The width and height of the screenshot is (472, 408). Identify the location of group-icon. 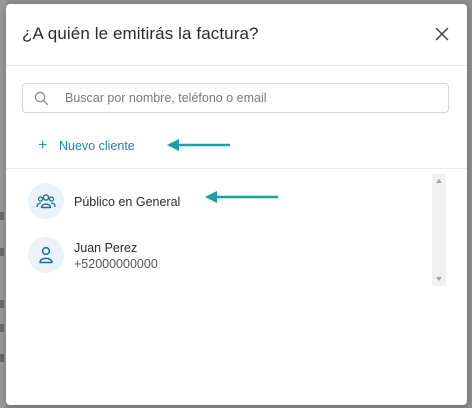
(46, 201).